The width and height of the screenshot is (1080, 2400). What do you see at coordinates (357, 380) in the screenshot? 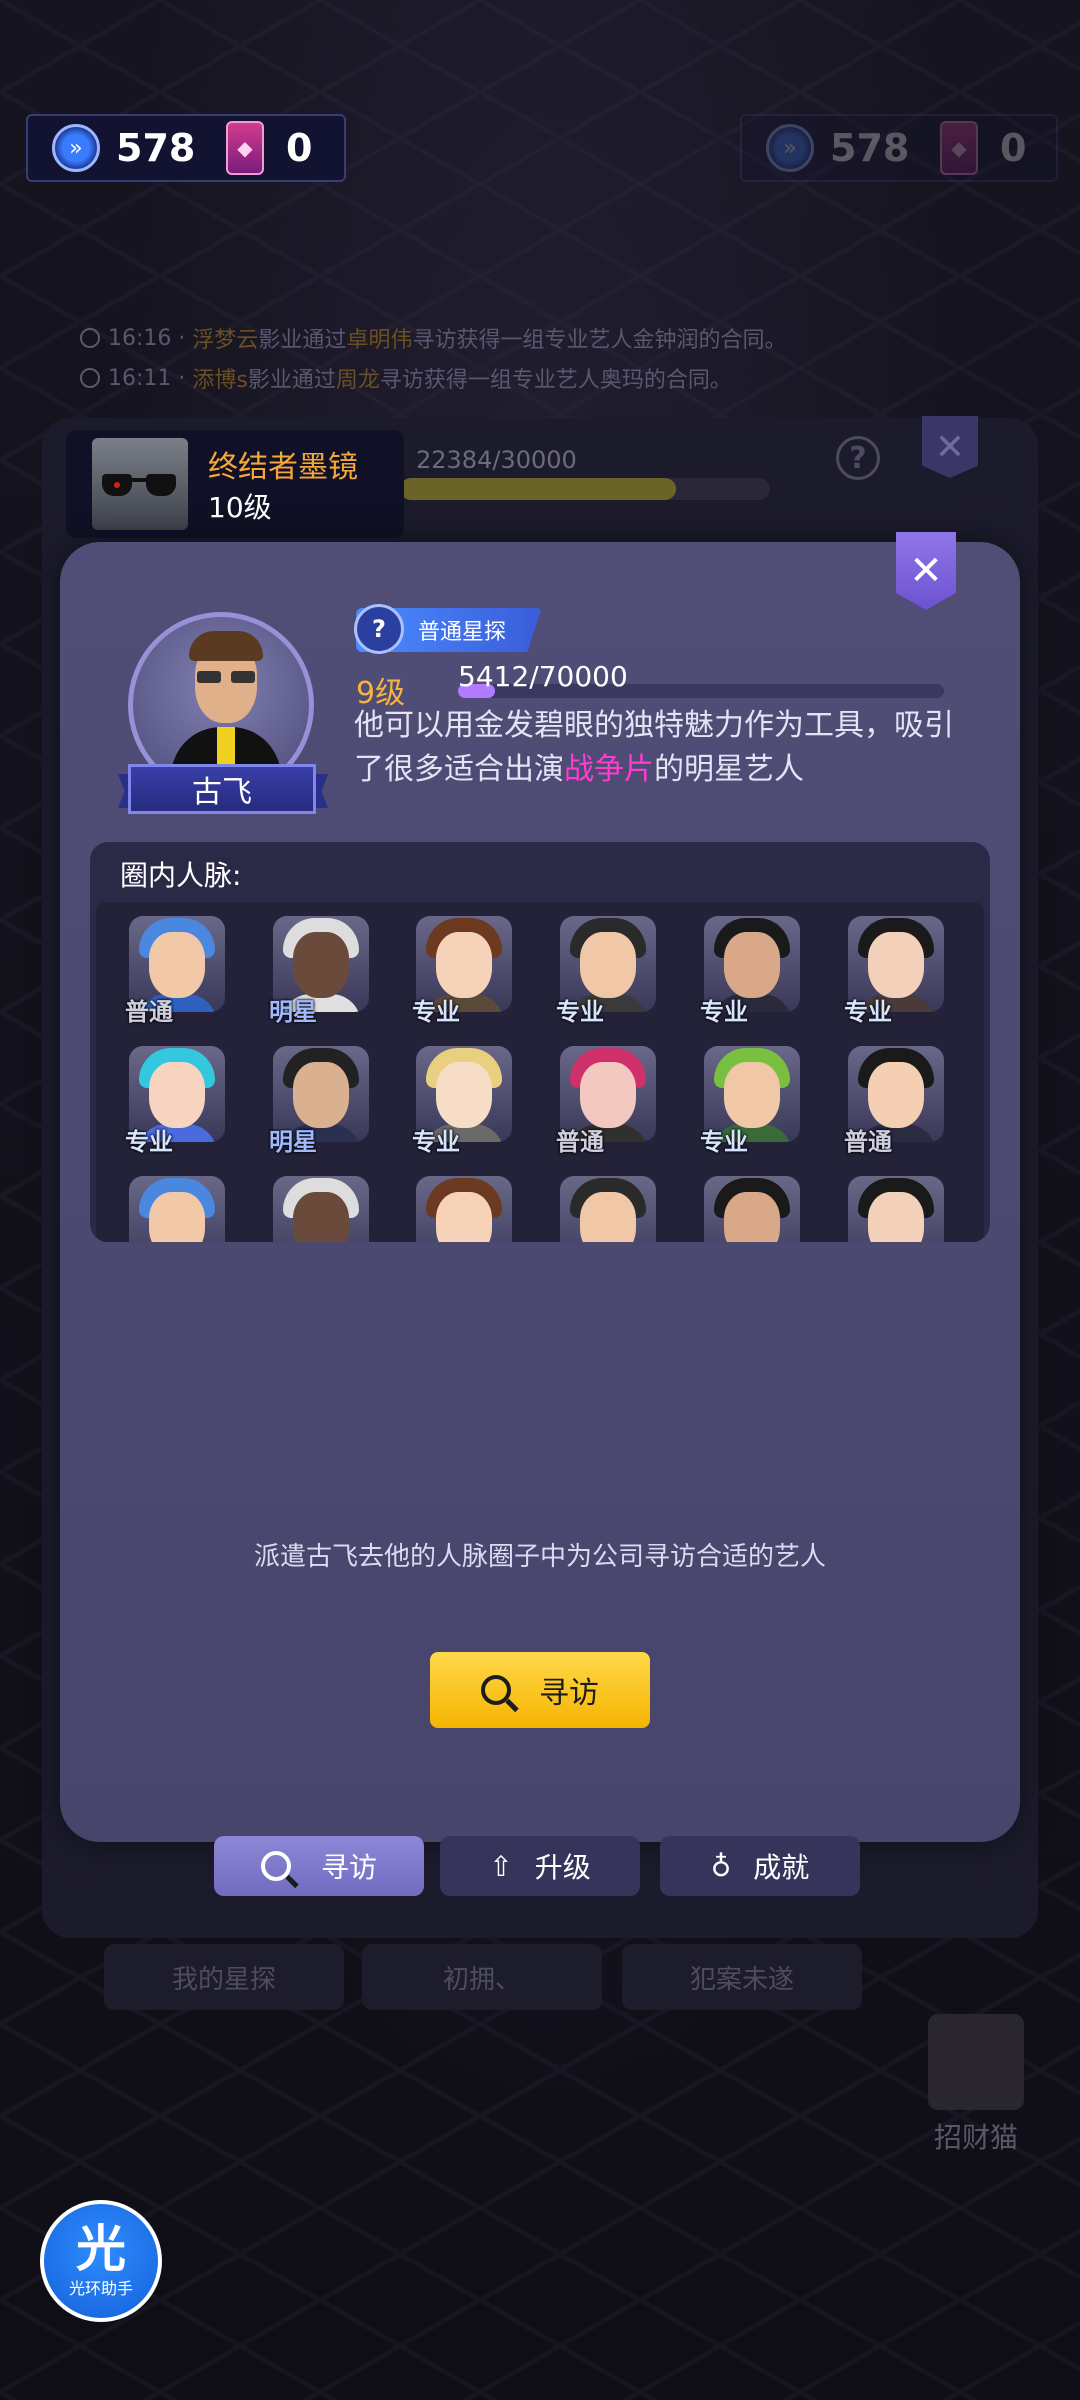
I see `news-scout: 周龙` at bounding box center [357, 380].